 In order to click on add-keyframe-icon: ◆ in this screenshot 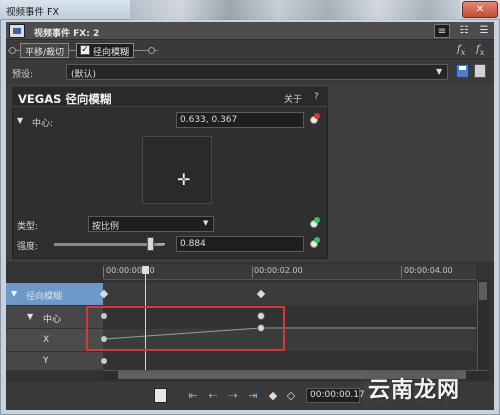, I will do `click(273, 396)`.